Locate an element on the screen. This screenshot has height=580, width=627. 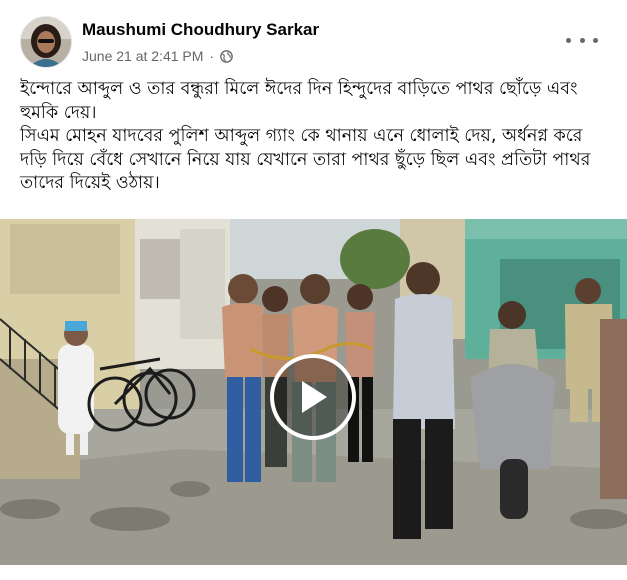
more-options-icon is located at coordinates (582, 40).